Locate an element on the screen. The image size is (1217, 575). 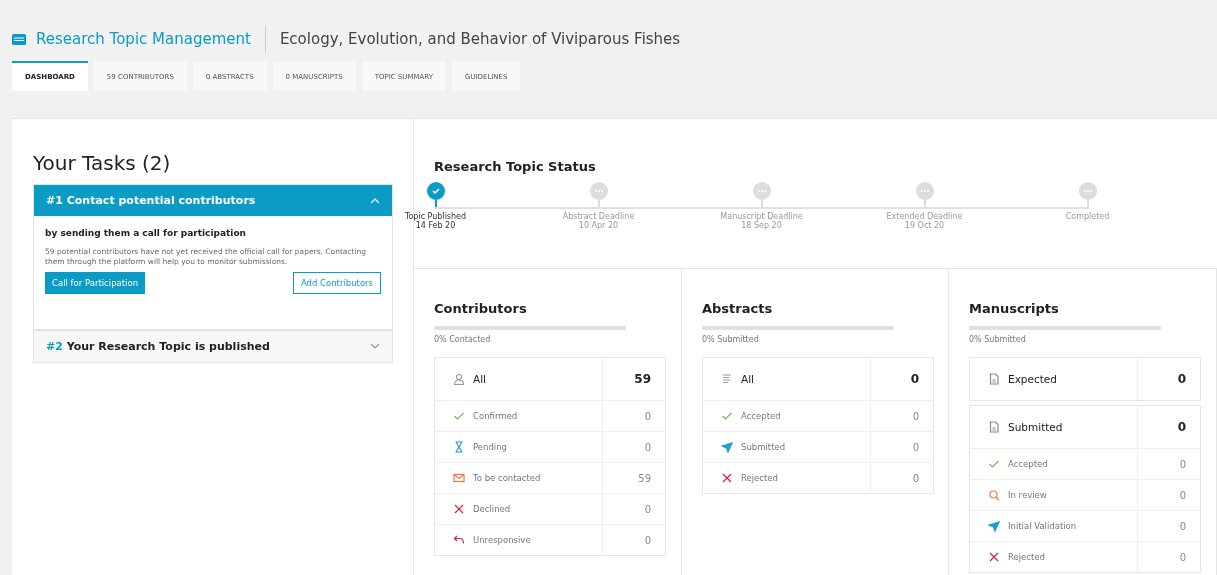
task-header: #2 Your Research Topic is published is located at coordinates (213, 346).